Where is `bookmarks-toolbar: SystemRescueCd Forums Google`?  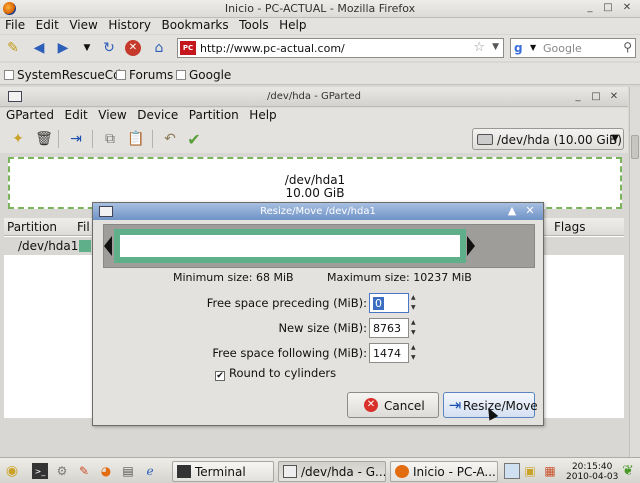
bookmarks-toolbar: SystemRescueCd Forums Google is located at coordinates (320, 74).